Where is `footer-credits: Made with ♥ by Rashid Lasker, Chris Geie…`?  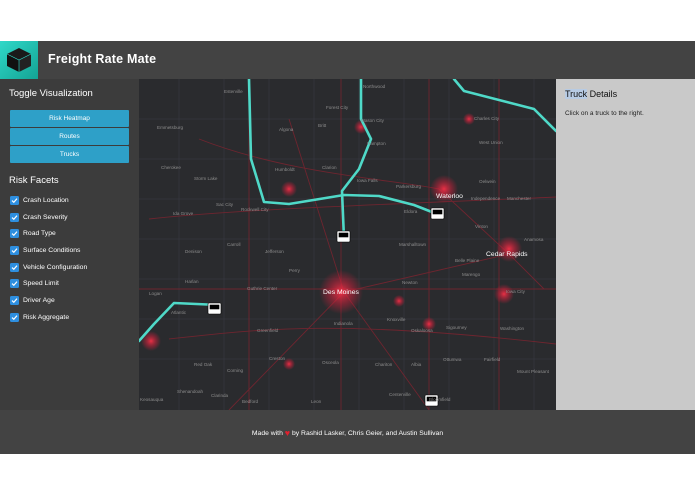 footer-credits: Made with ♥ by Rashid Lasker, Chris Geie… is located at coordinates (347, 432).